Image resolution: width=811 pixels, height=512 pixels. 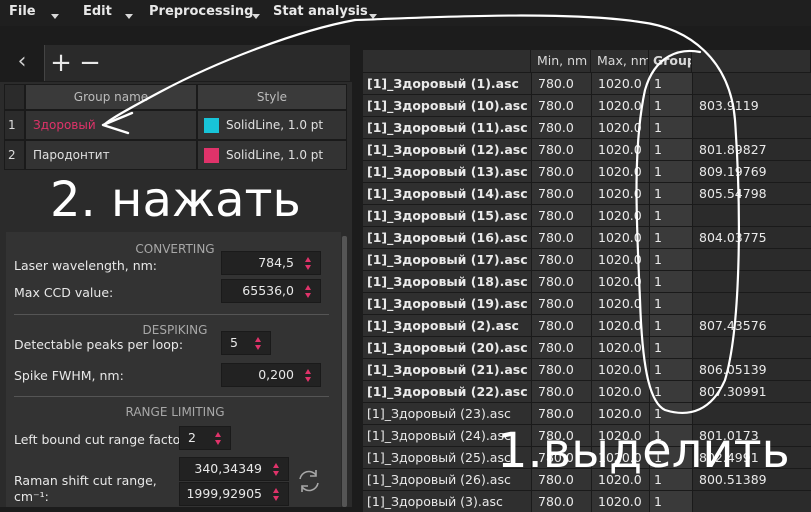 What do you see at coordinates (272, 97) in the screenshot?
I see `header-style: Style` at bounding box center [272, 97].